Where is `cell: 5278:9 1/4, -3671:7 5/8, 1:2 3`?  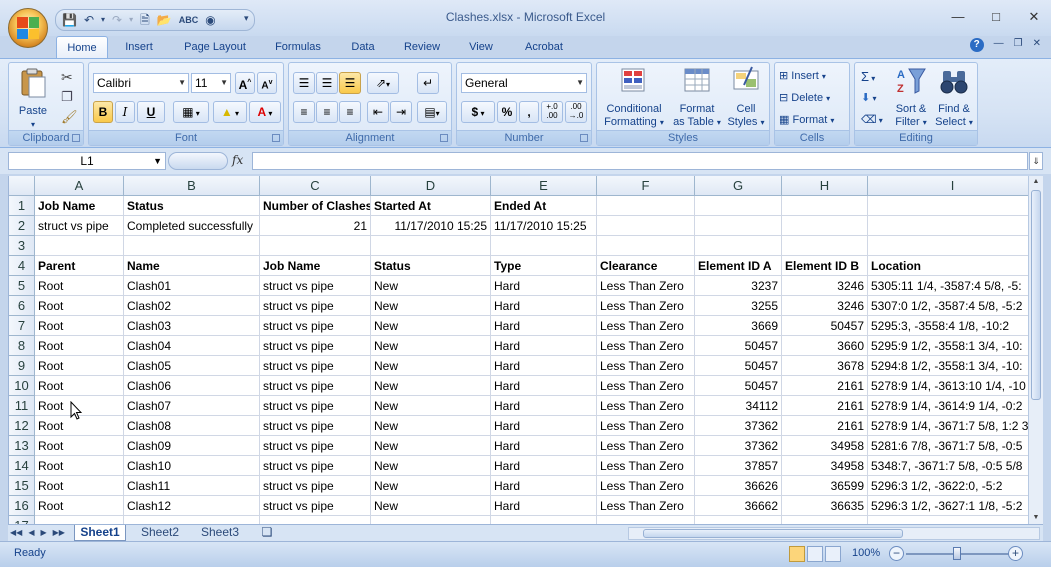 cell: 5278:9 1/4, -3671:7 5/8, 1:2 3 is located at coordinates (948, 426).